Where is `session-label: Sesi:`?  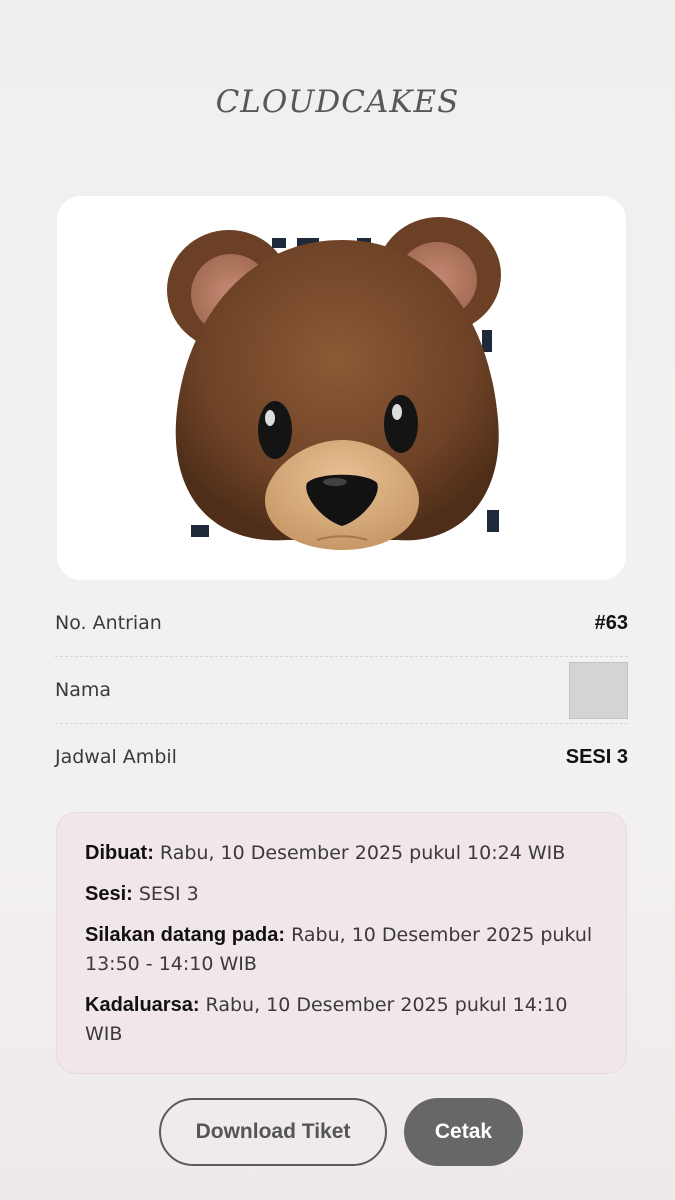 session-label: Sesi: is located at coordinates (109, 894).